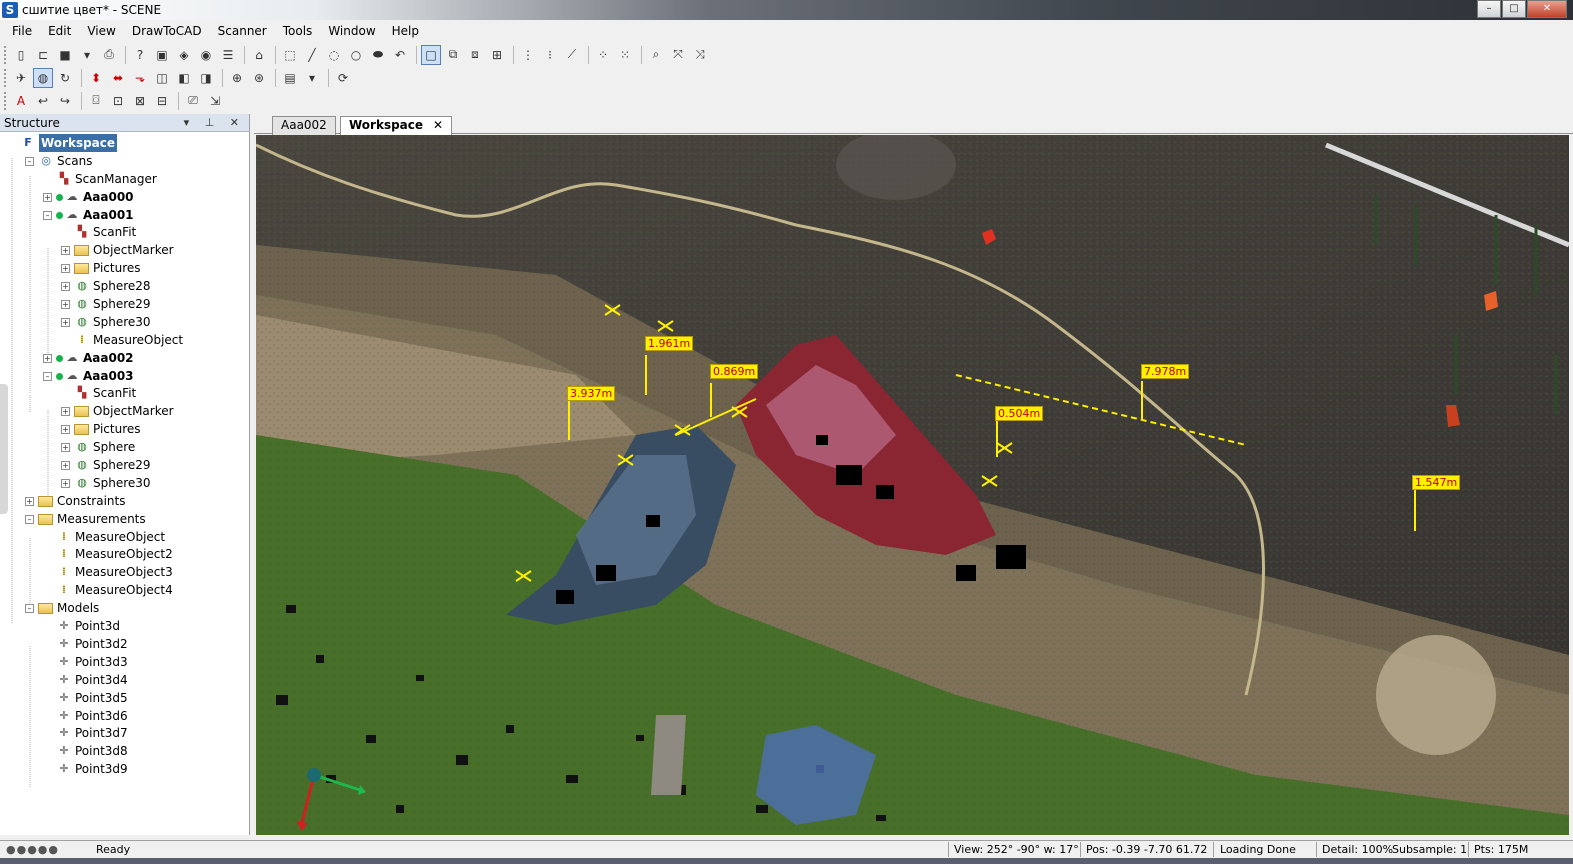 The height and width of the screenshot is (864, 1573). I want to click on print-icon: ⎙, so click(109, 55).